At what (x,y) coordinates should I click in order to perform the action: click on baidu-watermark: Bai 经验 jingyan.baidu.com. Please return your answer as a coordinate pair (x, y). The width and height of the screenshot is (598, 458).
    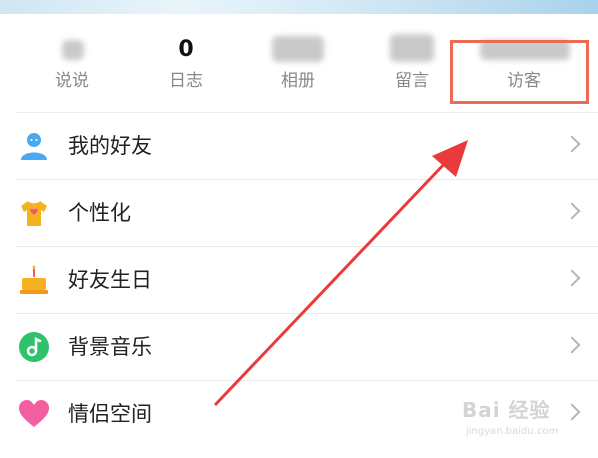
    Looking at the image, I should click on (527, 418).